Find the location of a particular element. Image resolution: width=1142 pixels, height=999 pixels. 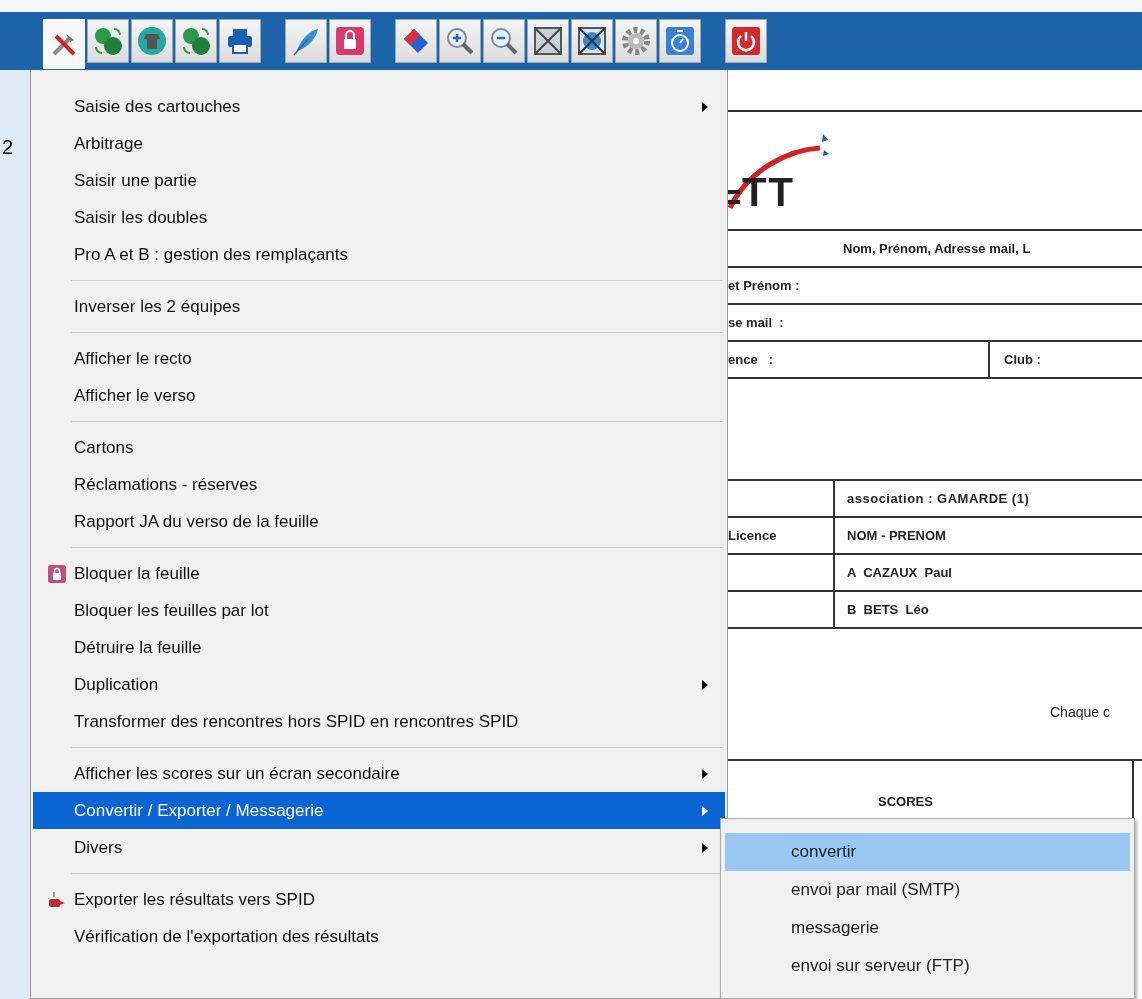

table-header: SCORES is located at coordinates (905, 801).